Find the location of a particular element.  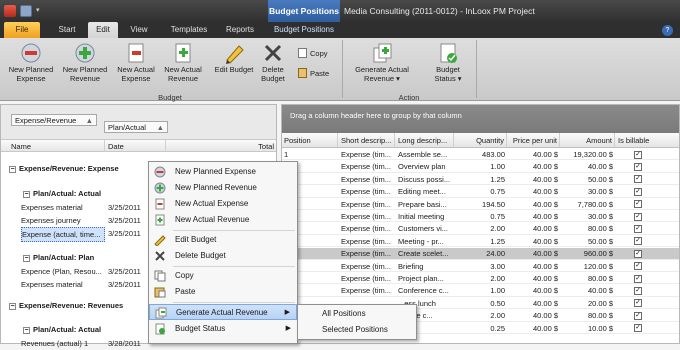

column-header-amount: Amount is located at coordinates (588, 140).